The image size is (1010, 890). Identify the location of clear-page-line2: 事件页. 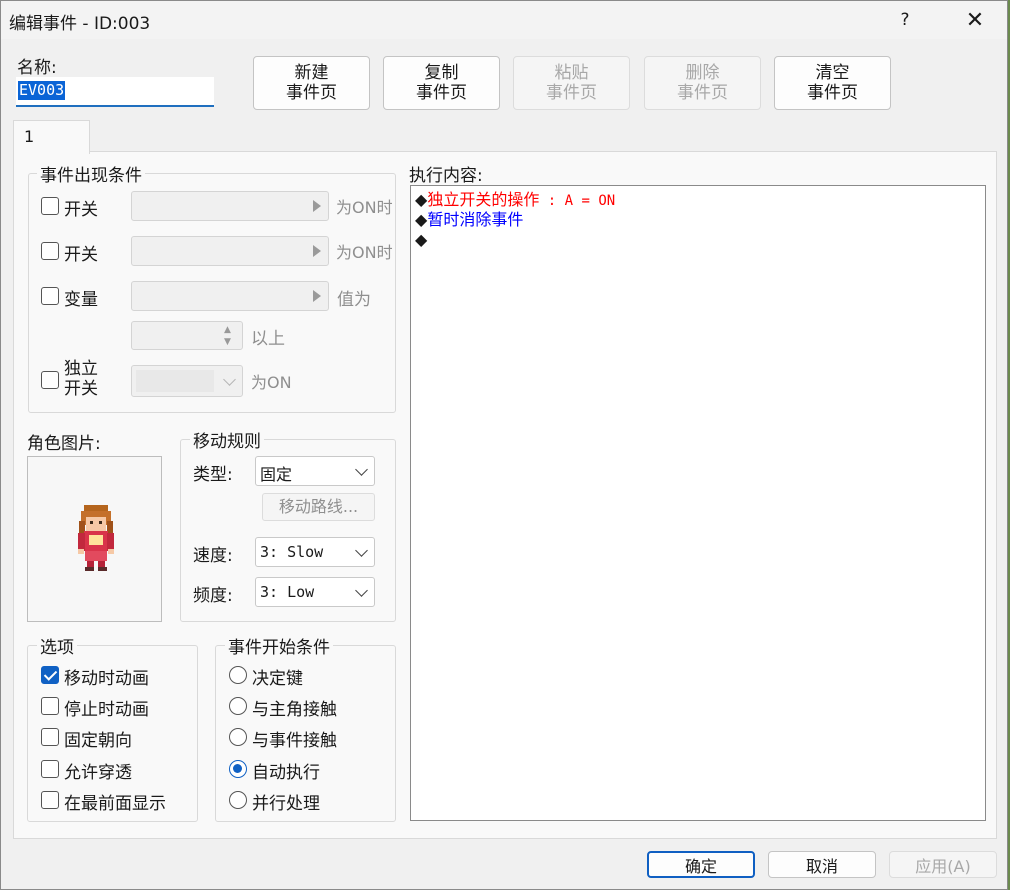
(832, 93).